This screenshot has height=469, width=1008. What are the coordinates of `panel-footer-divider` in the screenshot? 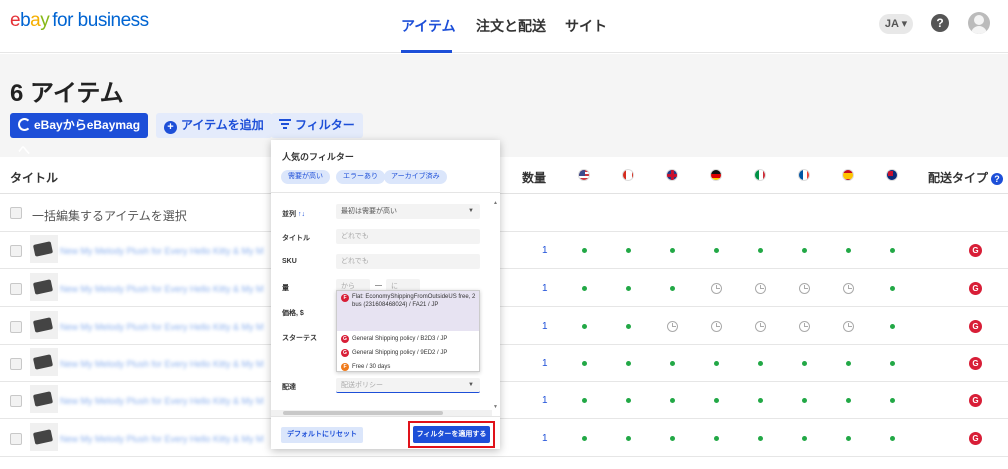 It's located at (385, 416).